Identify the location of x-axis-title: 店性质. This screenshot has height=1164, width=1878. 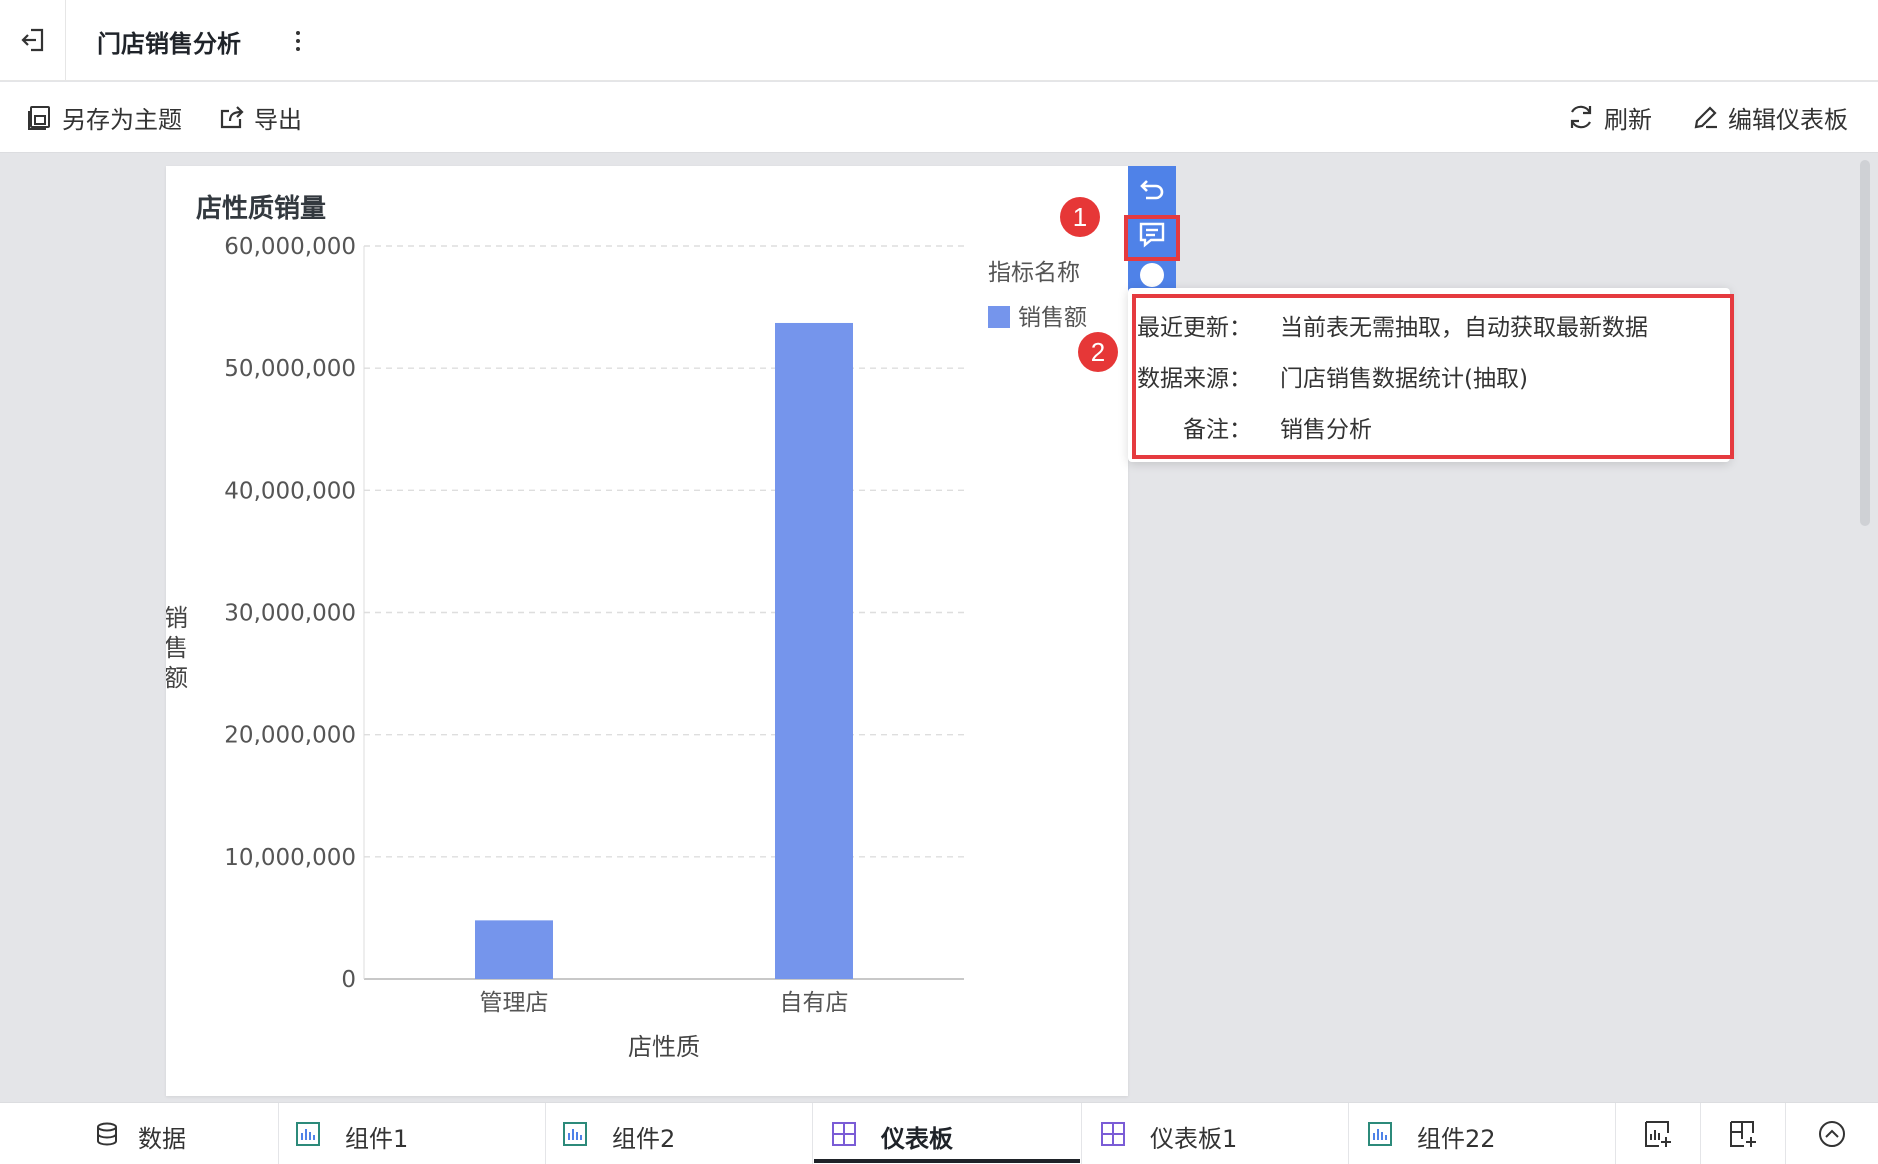
(664, 1047).